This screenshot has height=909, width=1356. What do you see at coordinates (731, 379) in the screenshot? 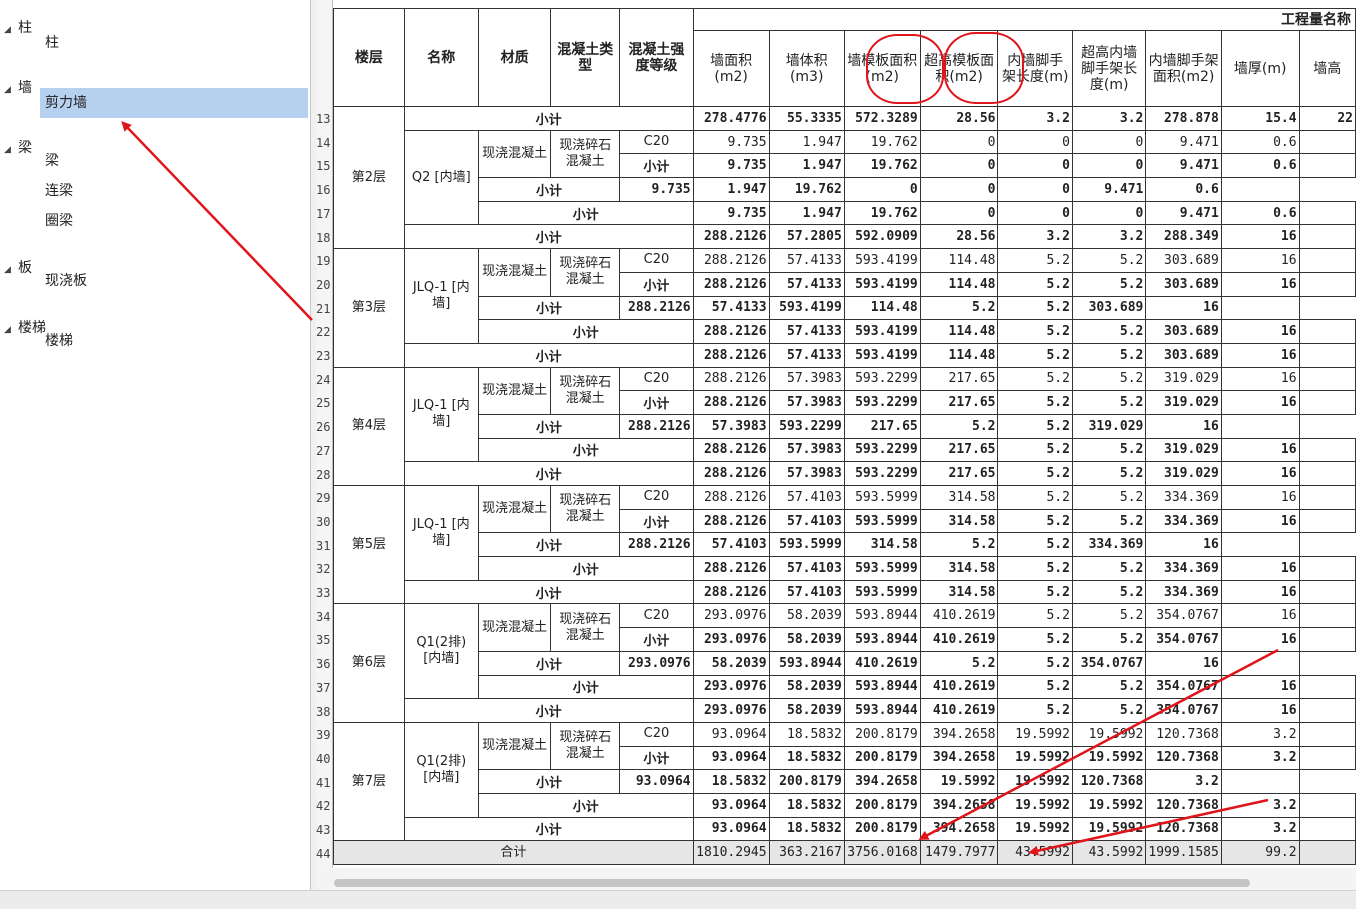
I see `value-cell: 288.2126` at bounding box center [731, 379].